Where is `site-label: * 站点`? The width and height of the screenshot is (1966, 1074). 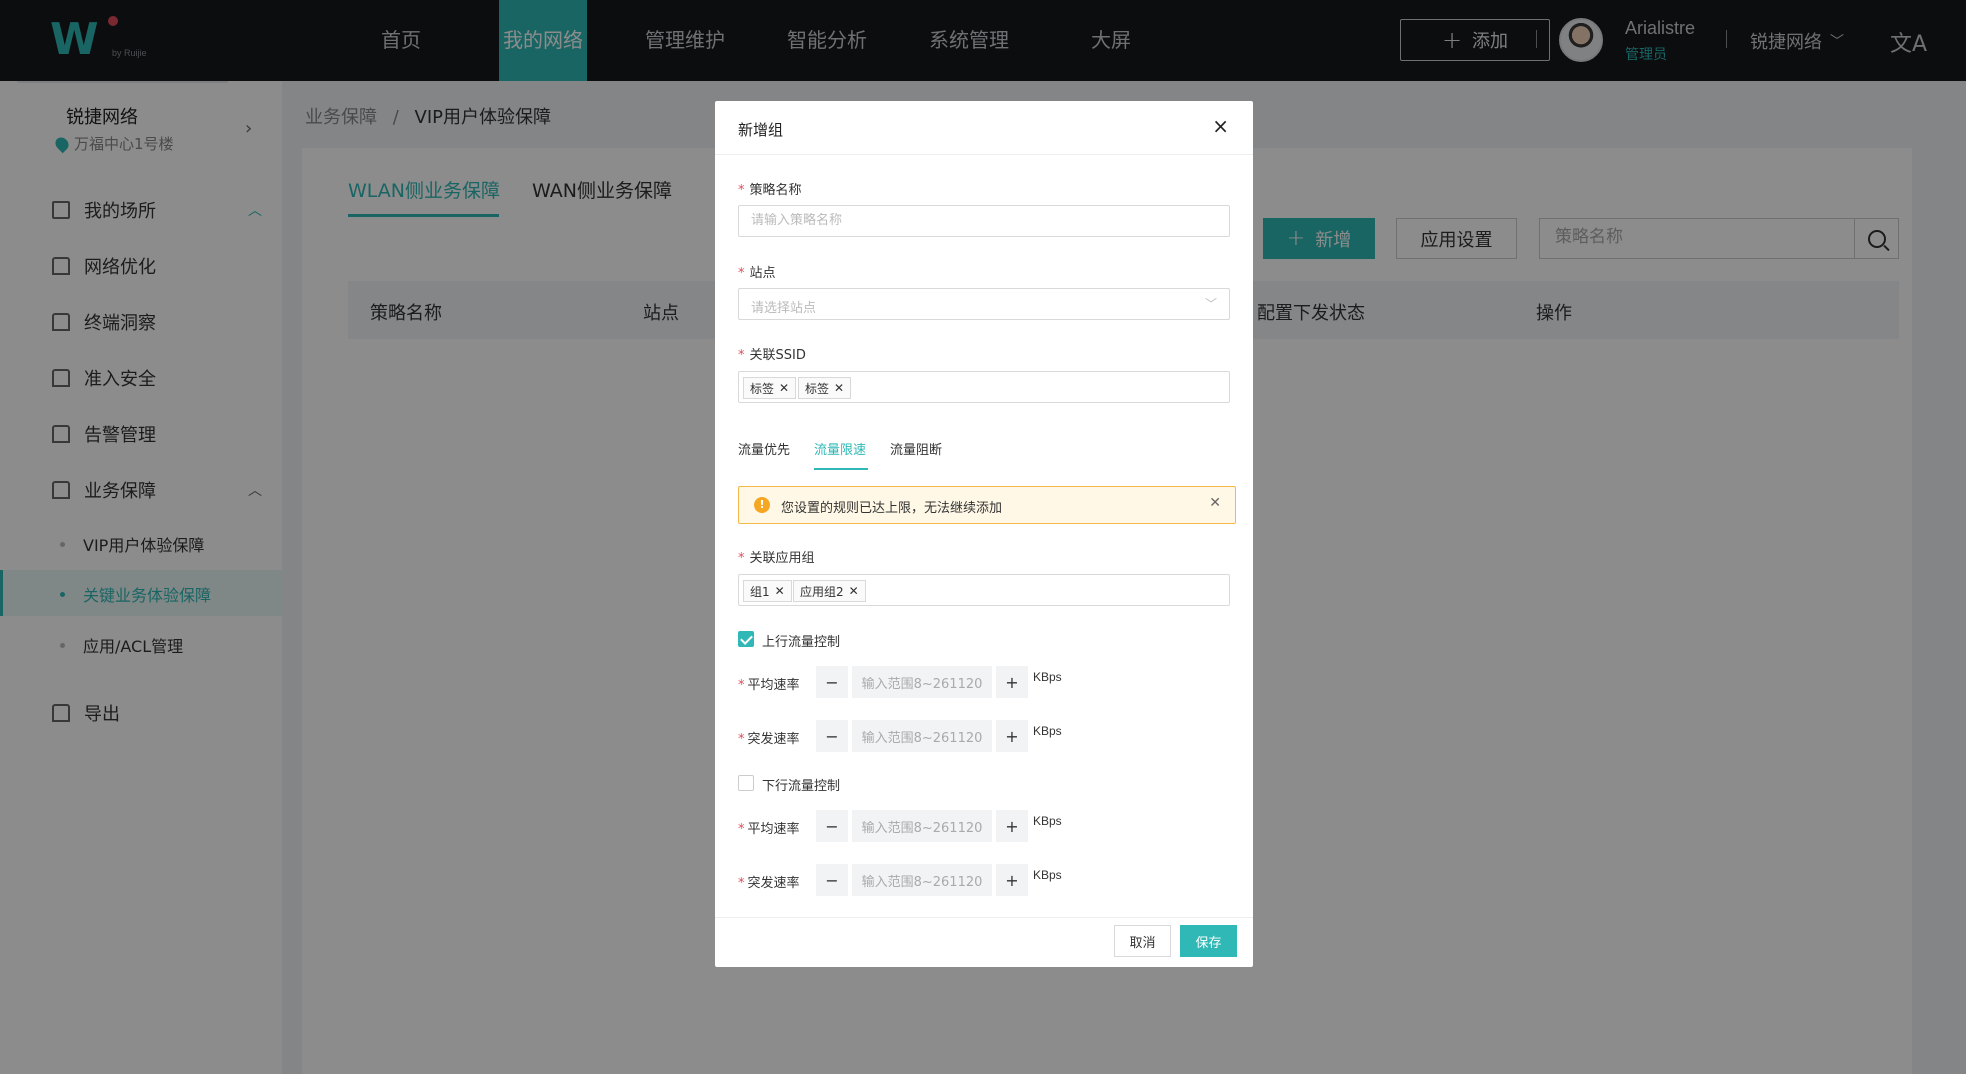
site-label: * 站点 is located at coordinates (757, 273).